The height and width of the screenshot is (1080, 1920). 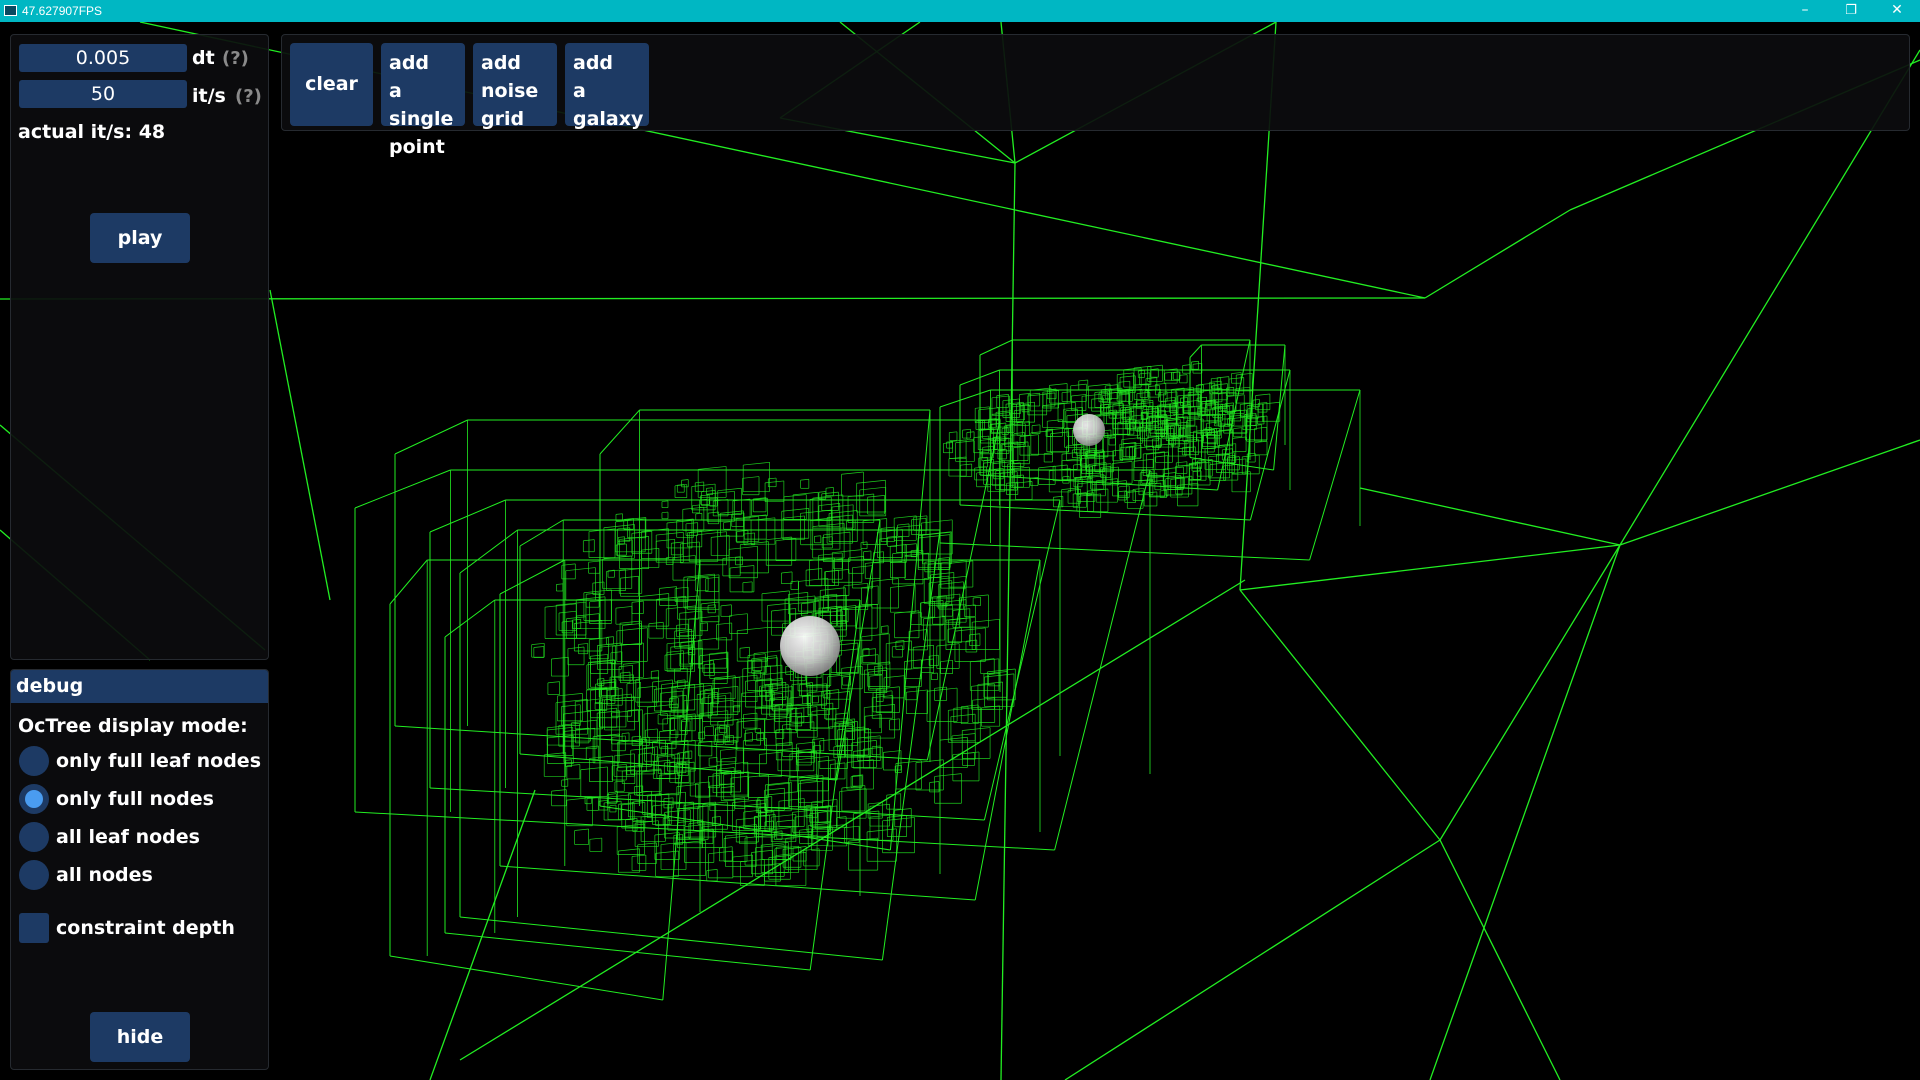 What do you see at coordinates (515, 86) in the screenshot?
I see `add-noise-grid-button: add noise grid` at bounding box center [515, 86].